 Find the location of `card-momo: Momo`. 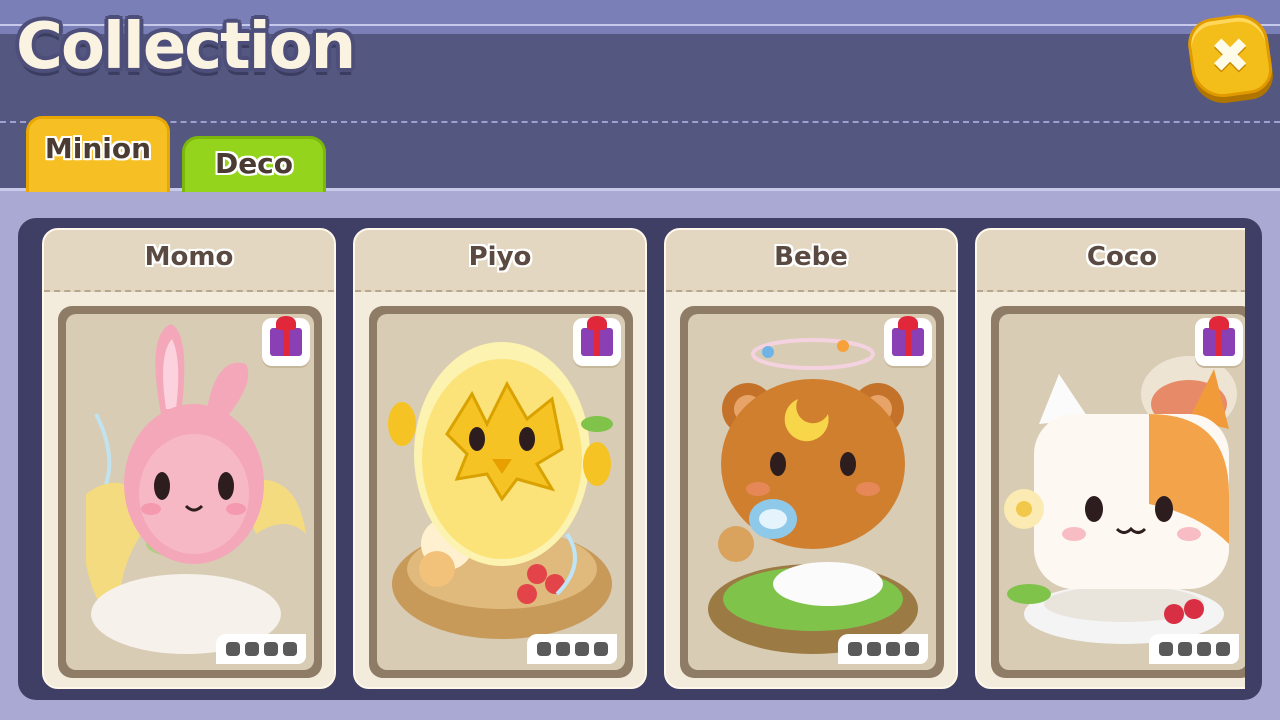

card-momo: Momo is located at coordinates (189, 458).